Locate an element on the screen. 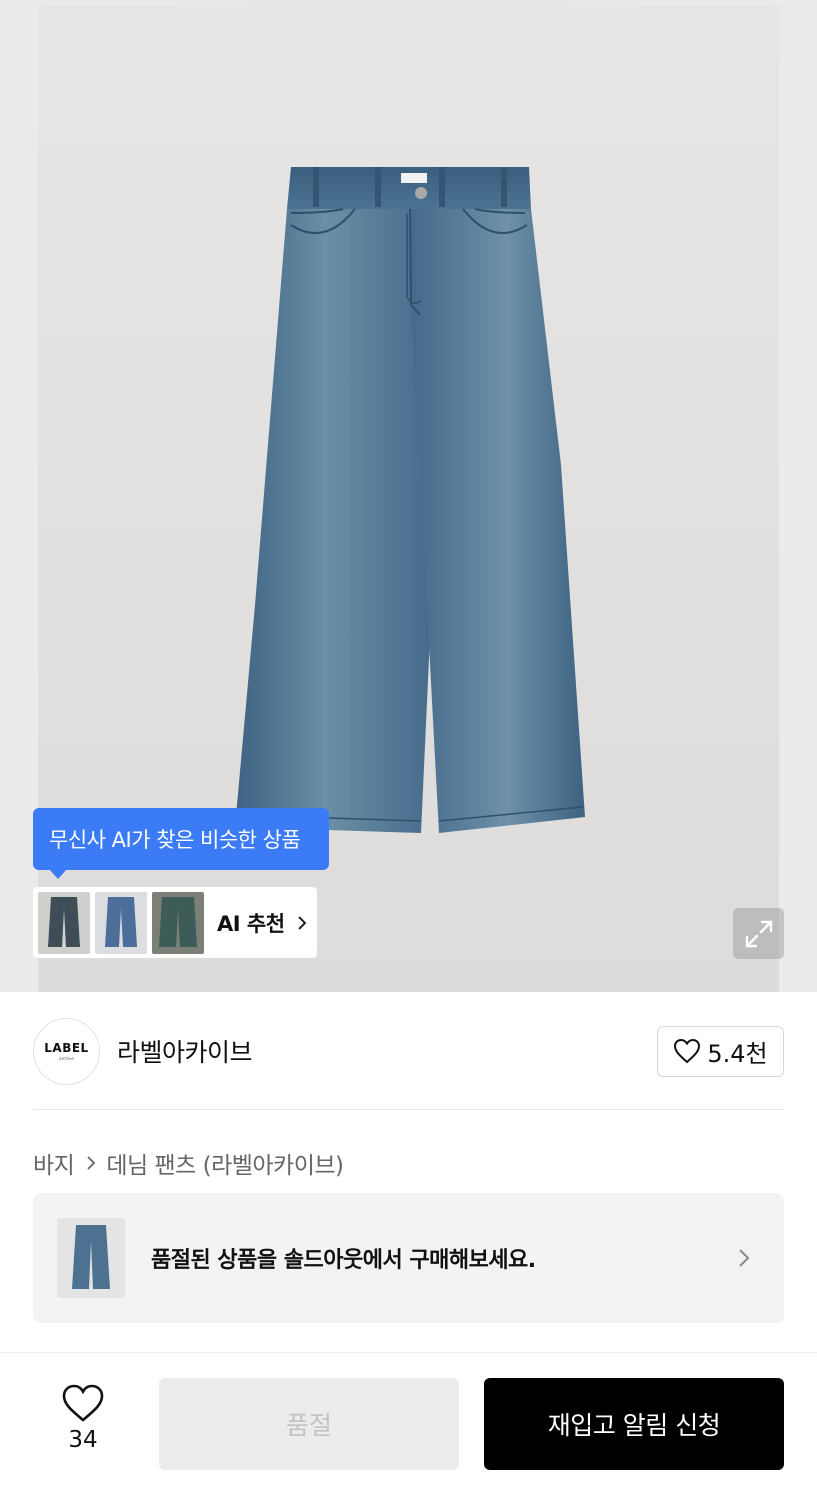 The width and height of the screenshot is (817, 1500). breadcrumb: 바지 데님 팬츠 (라벨아카이브) is located at coordinates (188, 1163).